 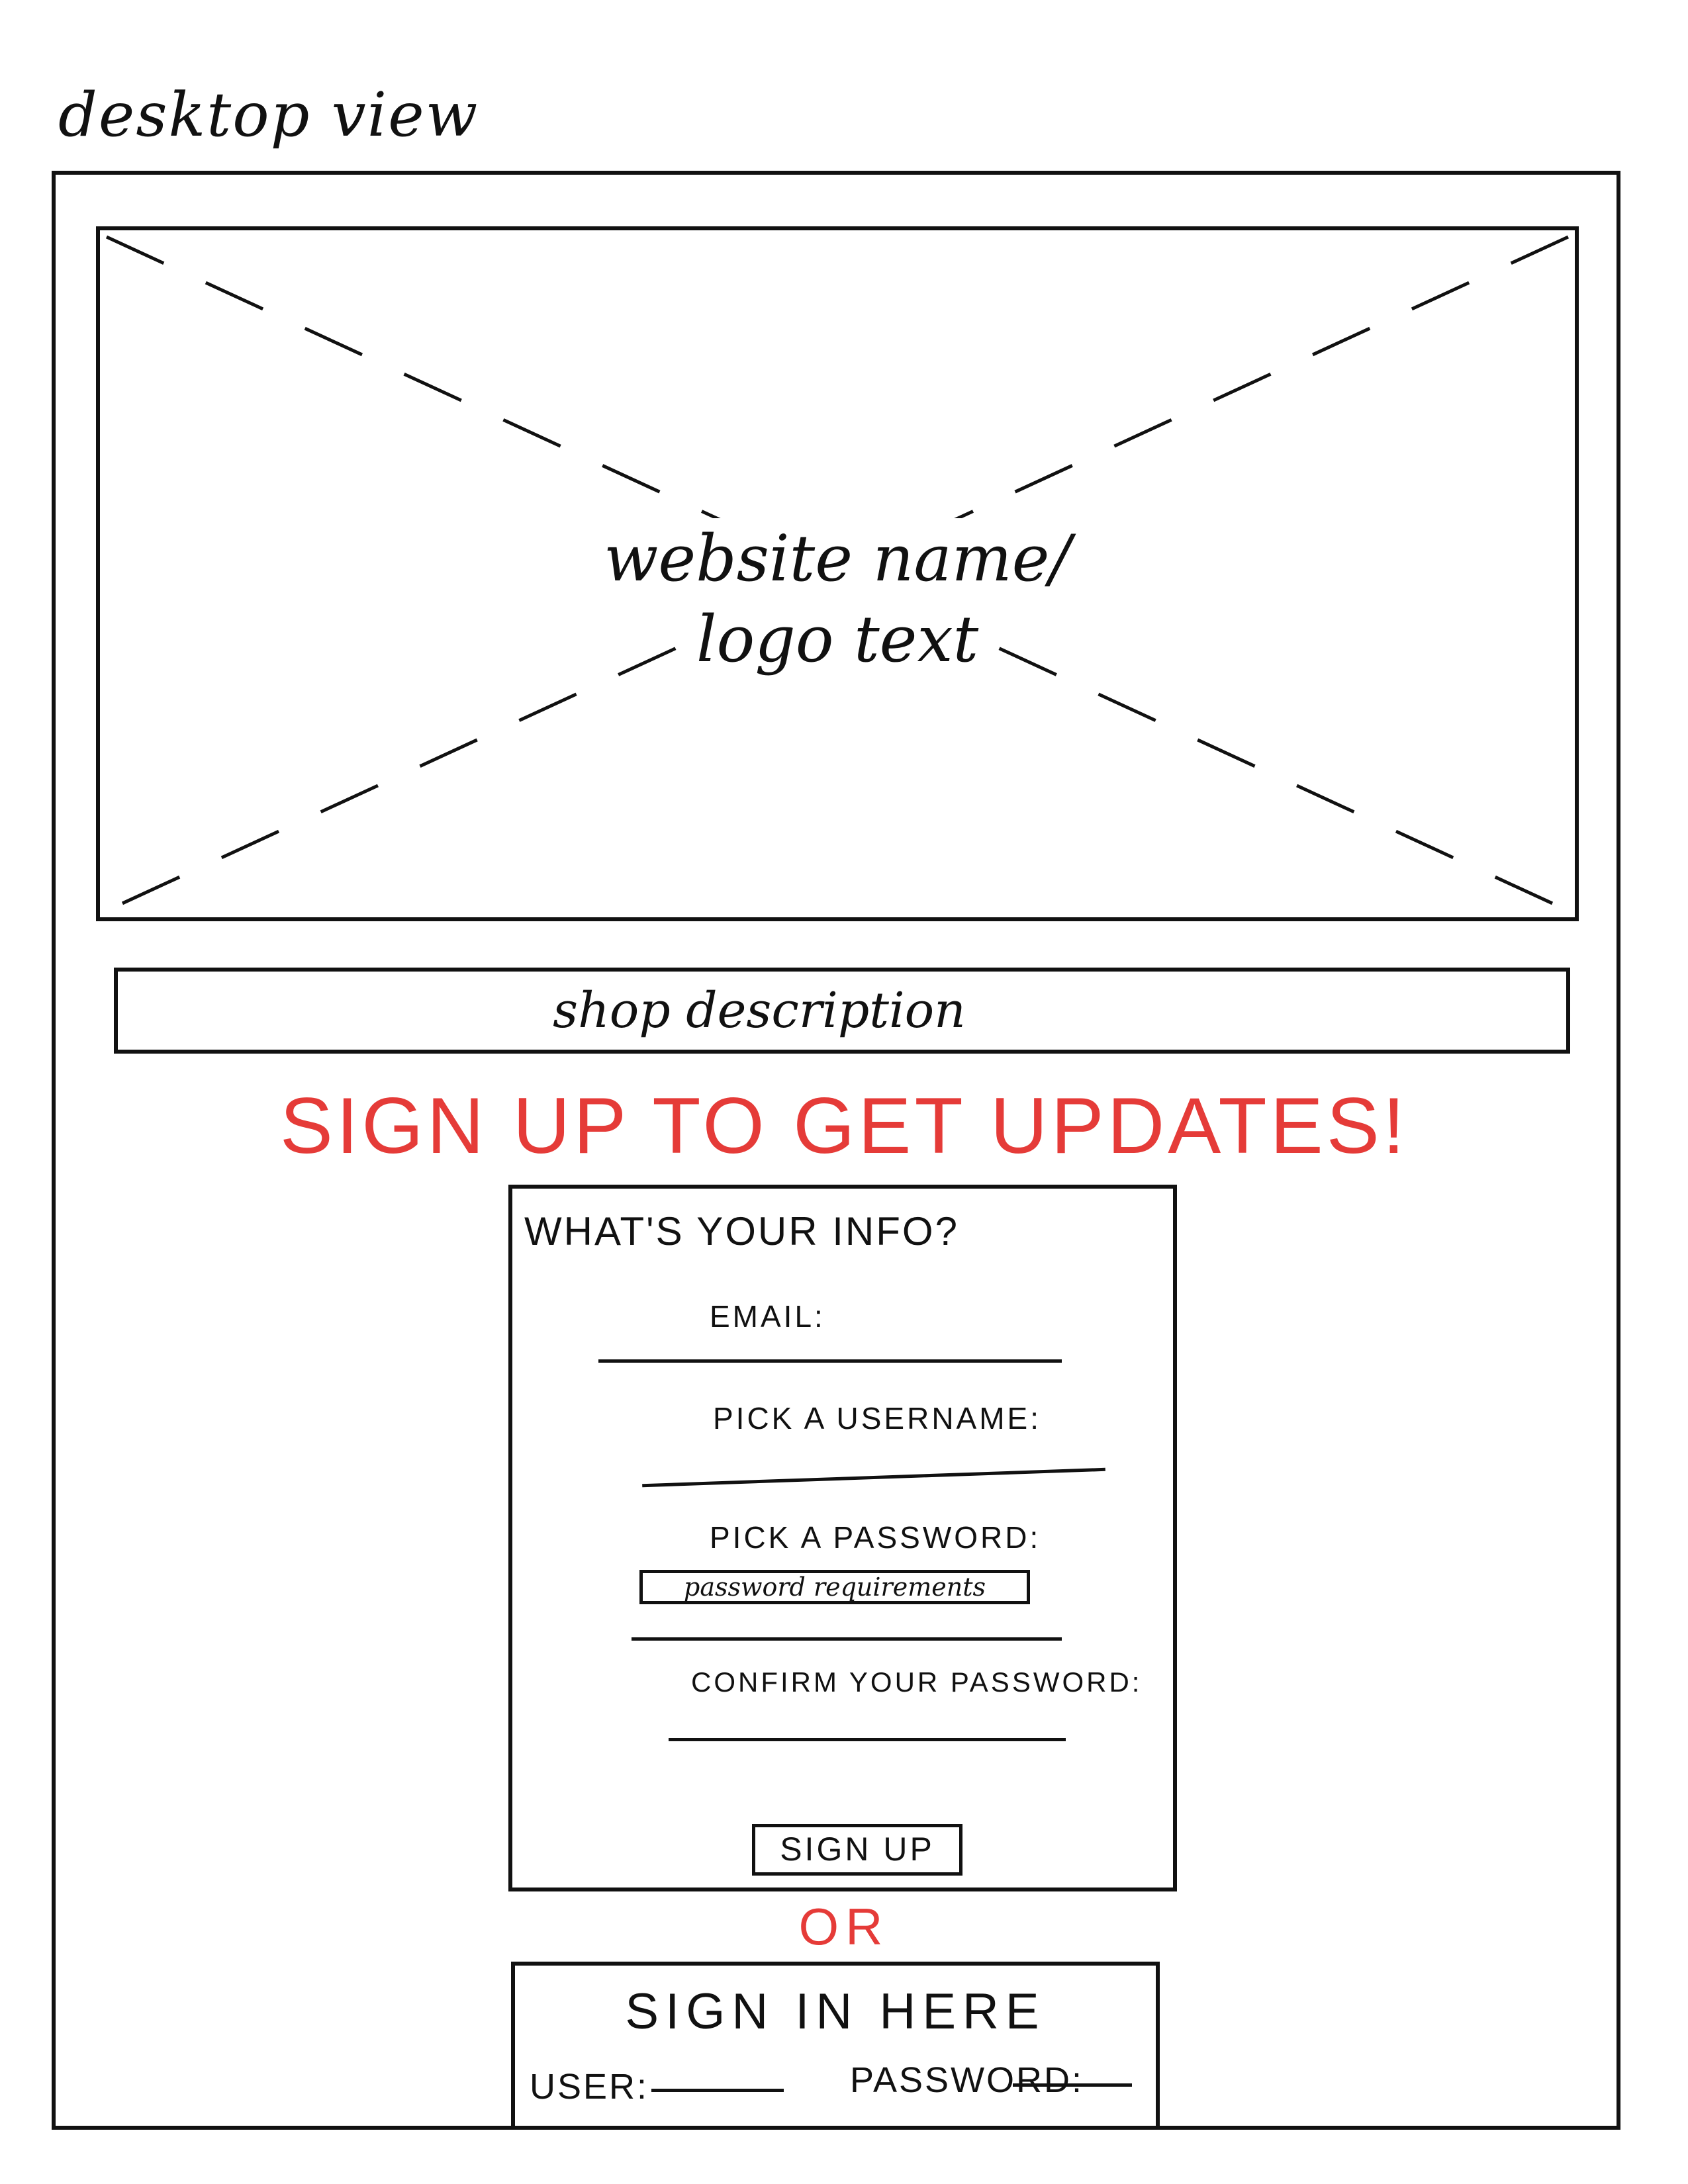 I want to click on or-divider: OR, so click(x=844, y=1926).